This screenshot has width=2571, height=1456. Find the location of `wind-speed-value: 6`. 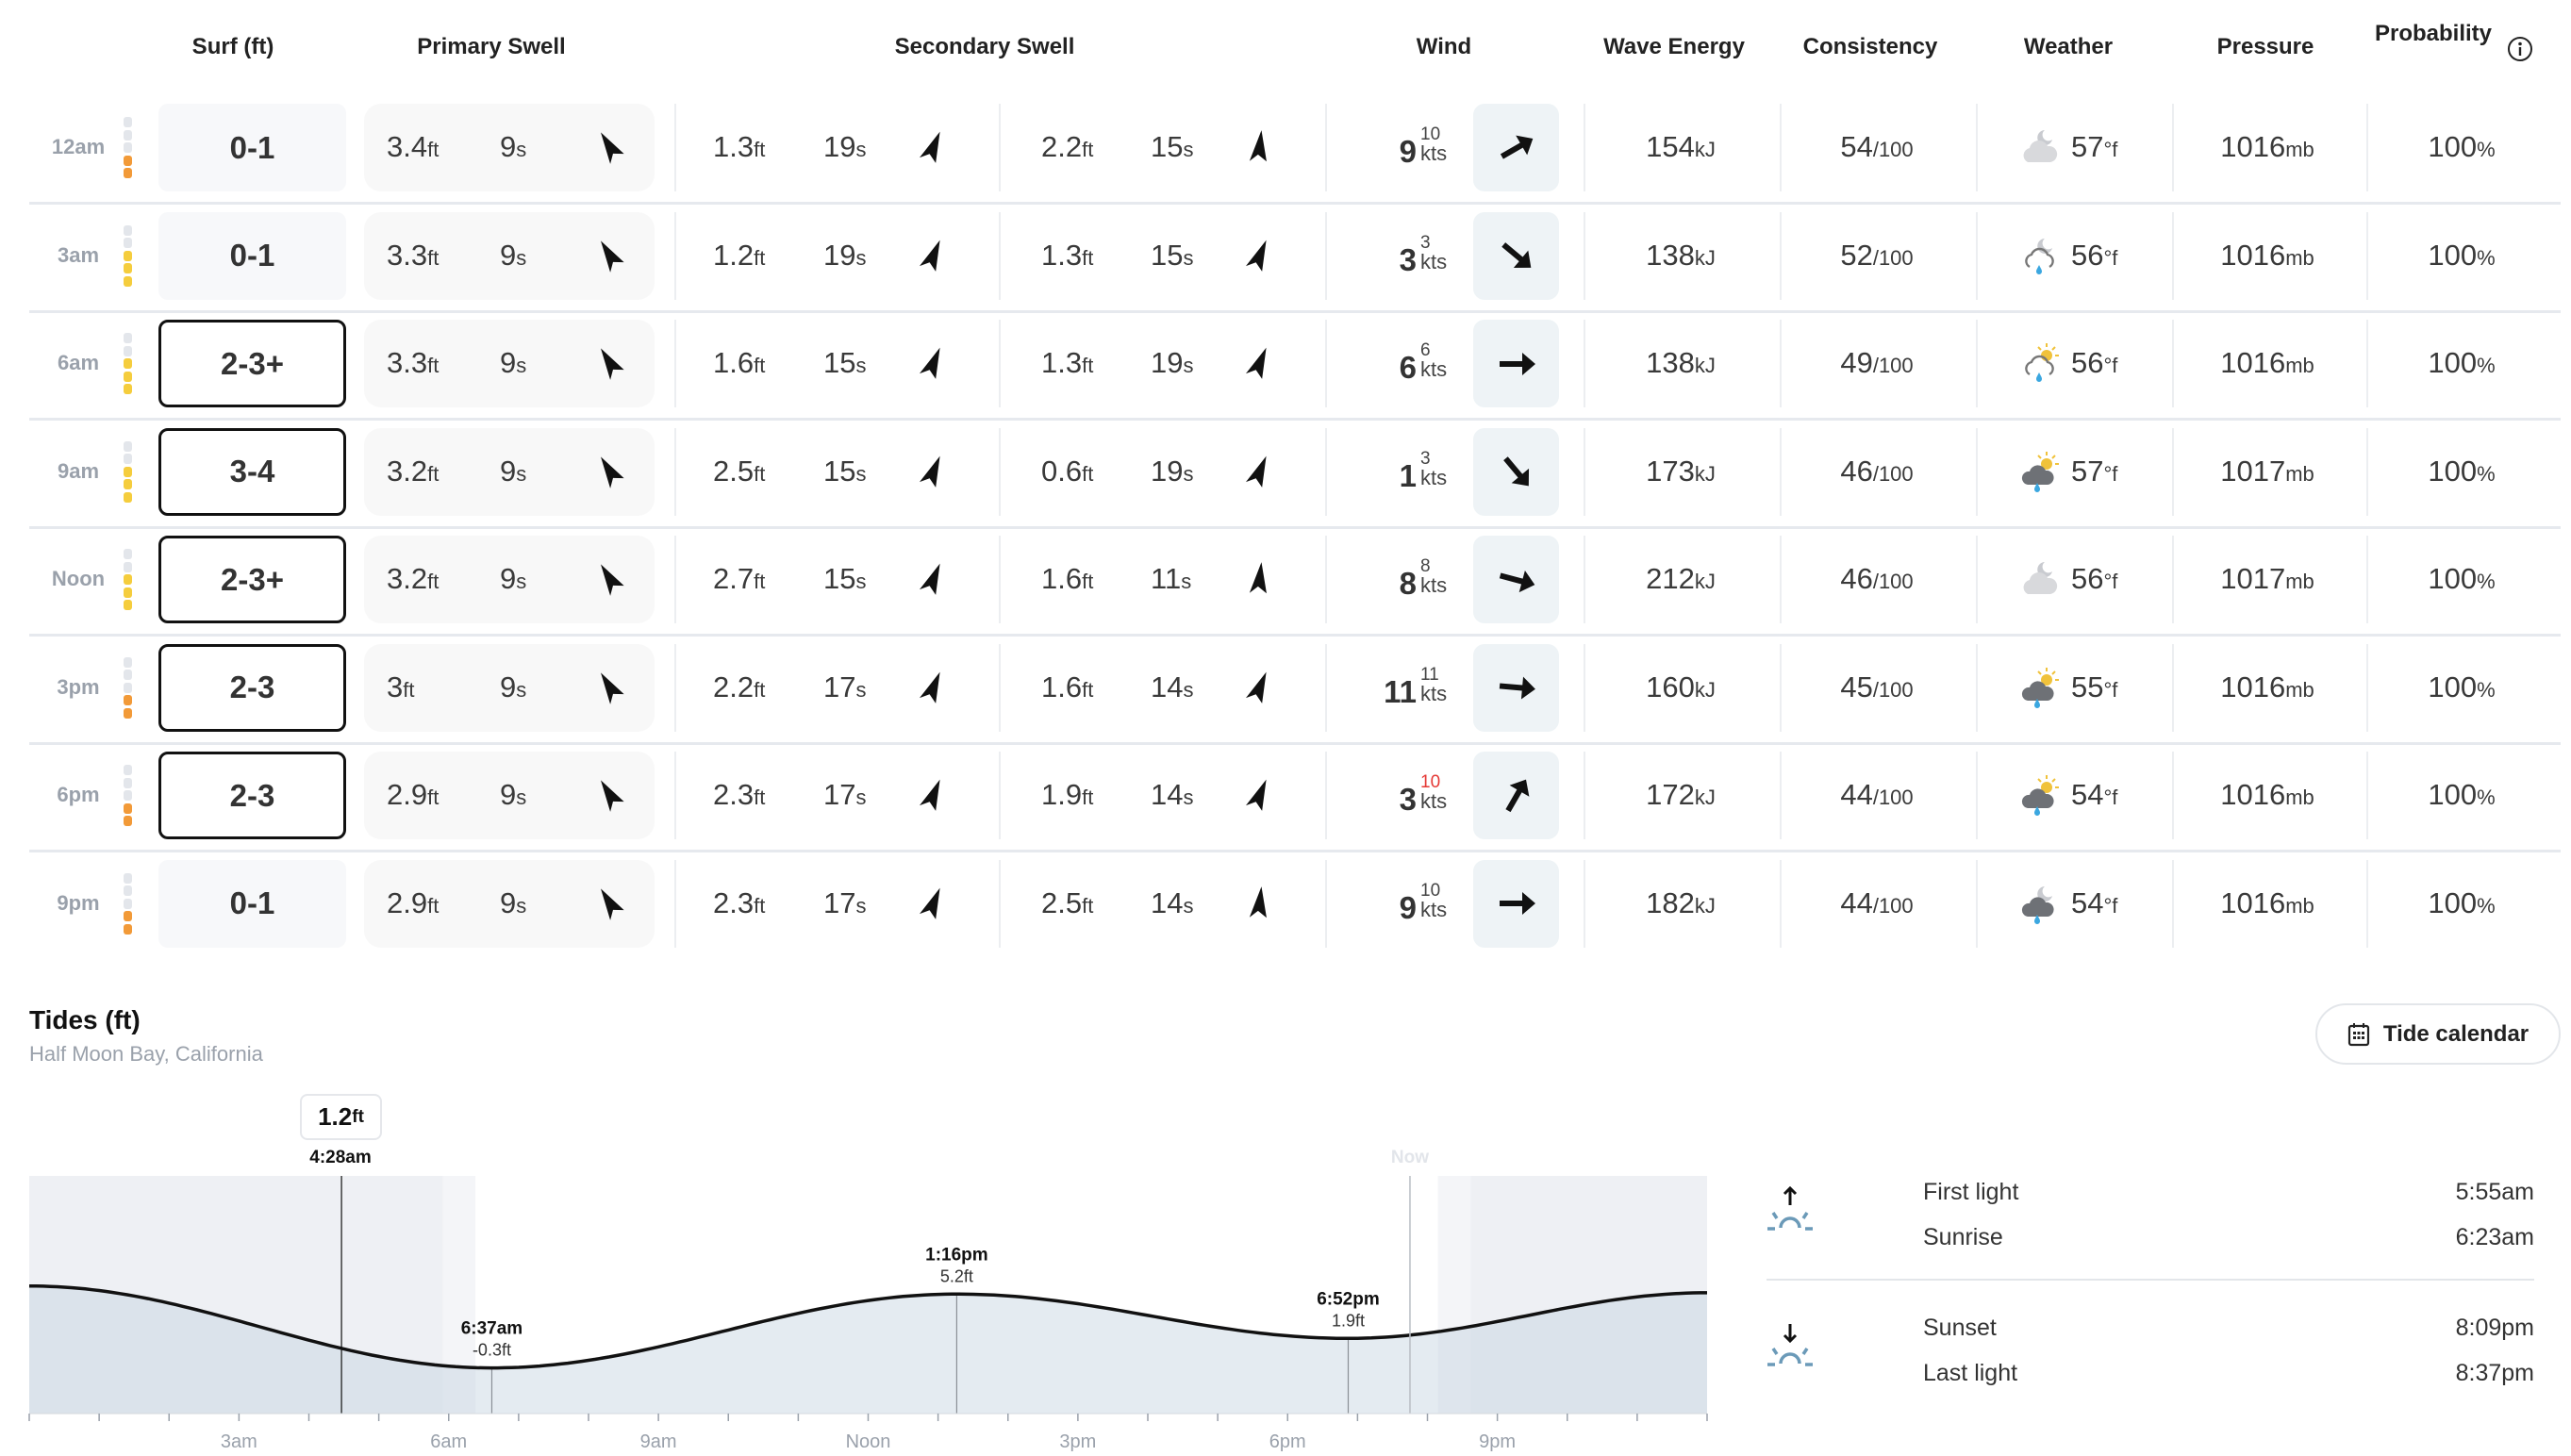

wind-speed-value: 6 is located at coordinates (1408, 367).